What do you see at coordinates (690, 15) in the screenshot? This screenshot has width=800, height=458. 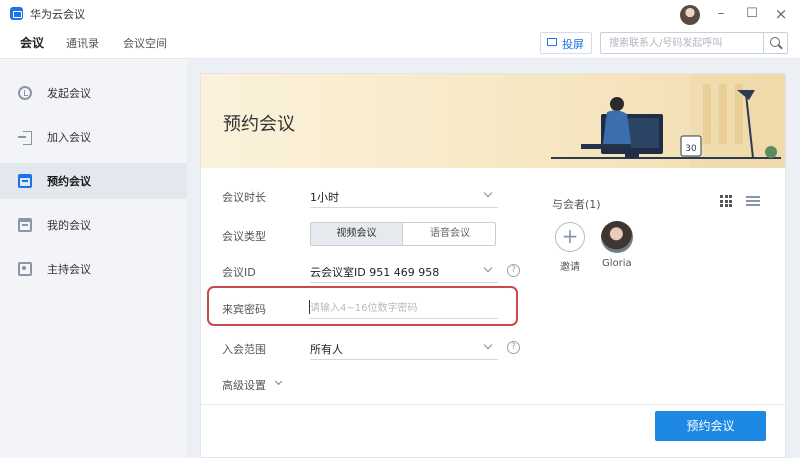 I see `user-avatar` at bounding box center [690, 15].